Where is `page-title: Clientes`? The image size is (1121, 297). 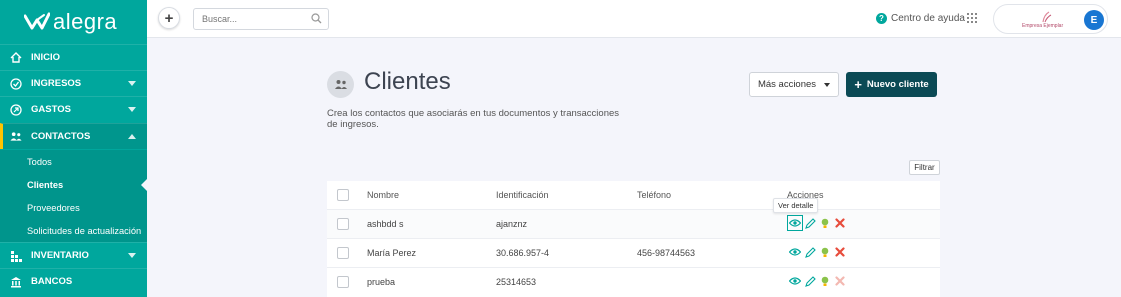
page-title: Clientes is located at coordinates (407, 81).